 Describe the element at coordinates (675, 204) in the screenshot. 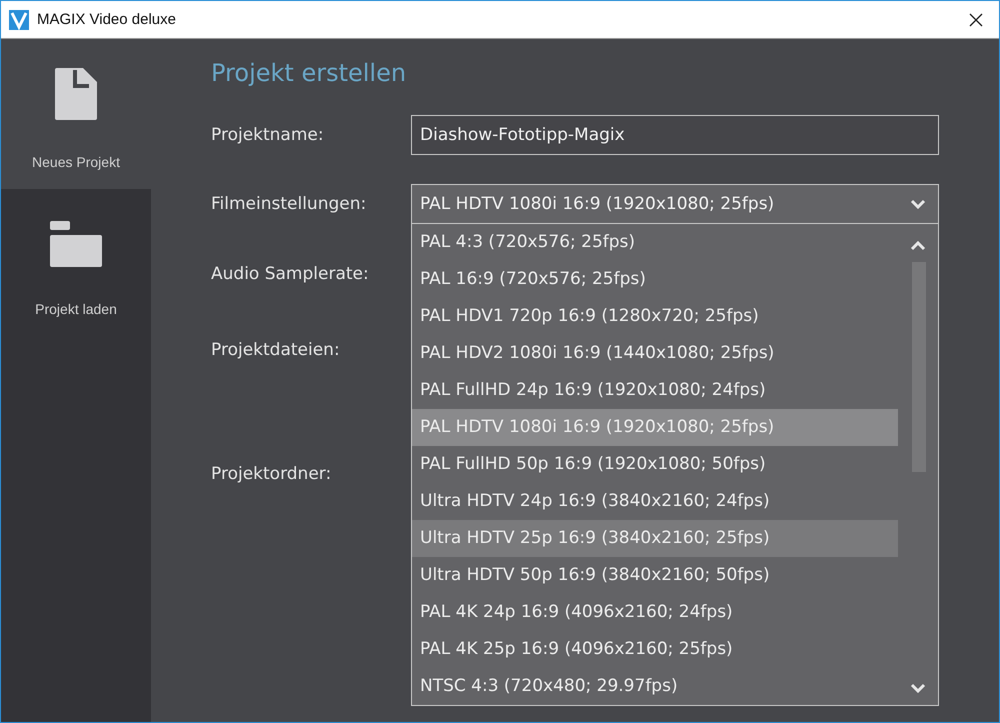

I see `dropdown-field: PAL HDTV 1080i 16:9 (1920x1080; 25fps)` at that location.